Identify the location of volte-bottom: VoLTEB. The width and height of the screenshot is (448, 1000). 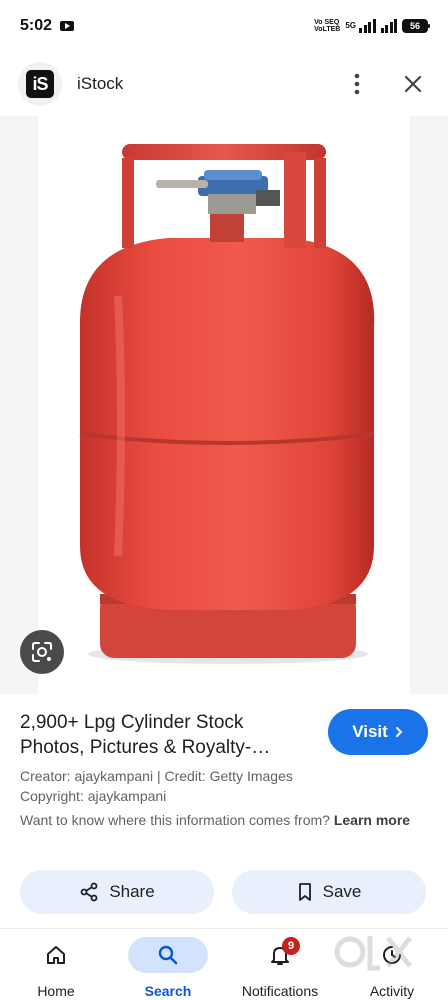
(327, 29).